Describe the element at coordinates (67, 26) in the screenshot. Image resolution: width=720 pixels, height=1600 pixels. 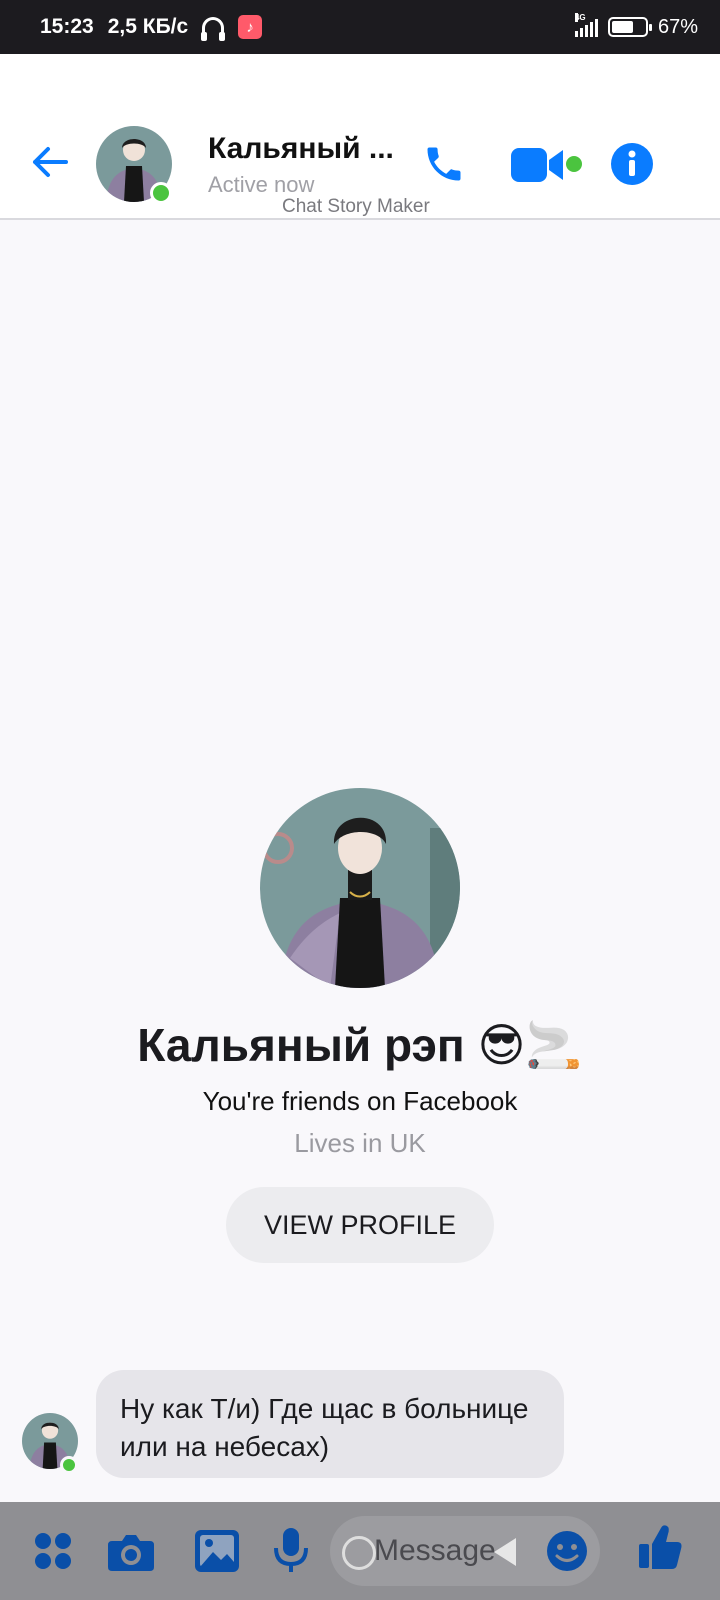
I see `status-time: 15:23` at that location.